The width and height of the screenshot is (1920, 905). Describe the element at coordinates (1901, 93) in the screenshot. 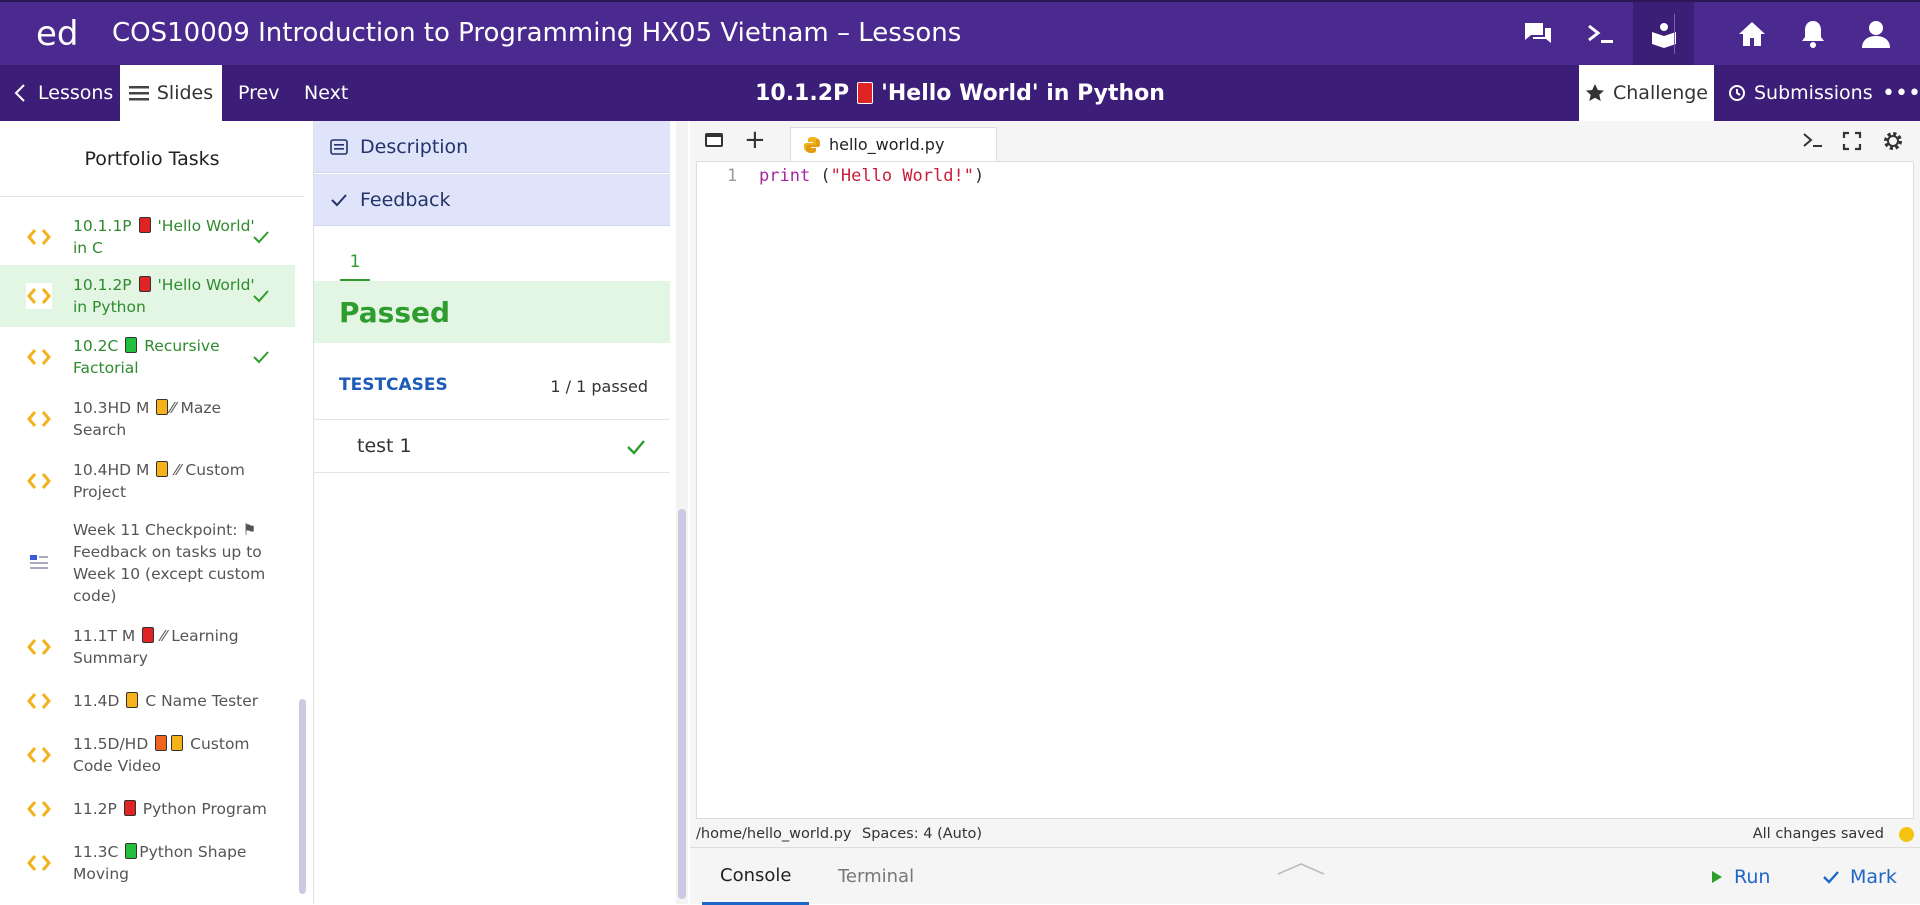

I see `more-options-icon: •••` at that location.